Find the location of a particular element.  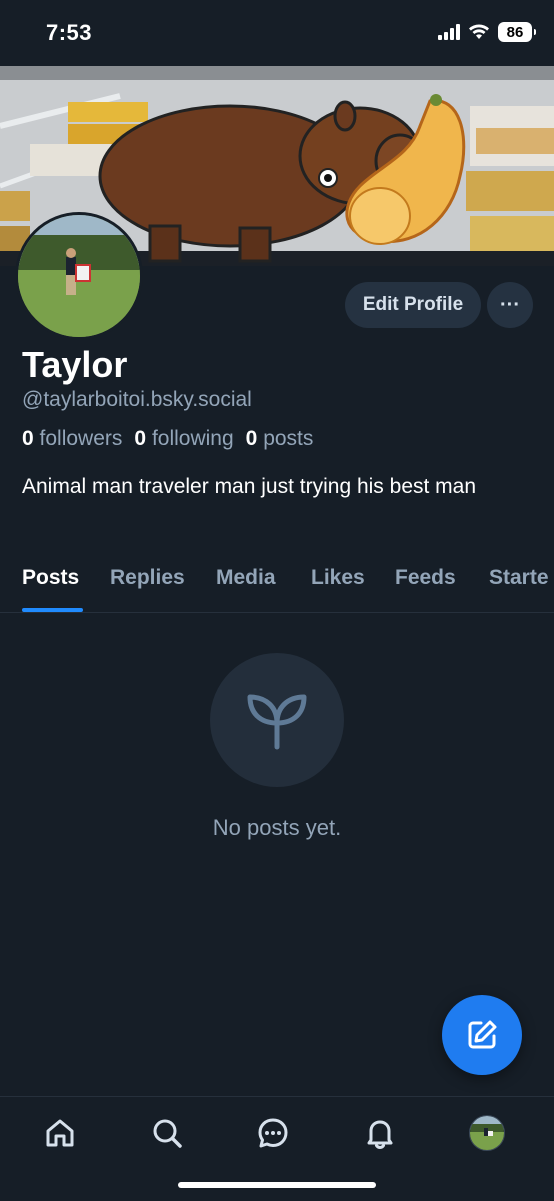

empty-state-text: No posts yet. is located at coordinates (277, 827).